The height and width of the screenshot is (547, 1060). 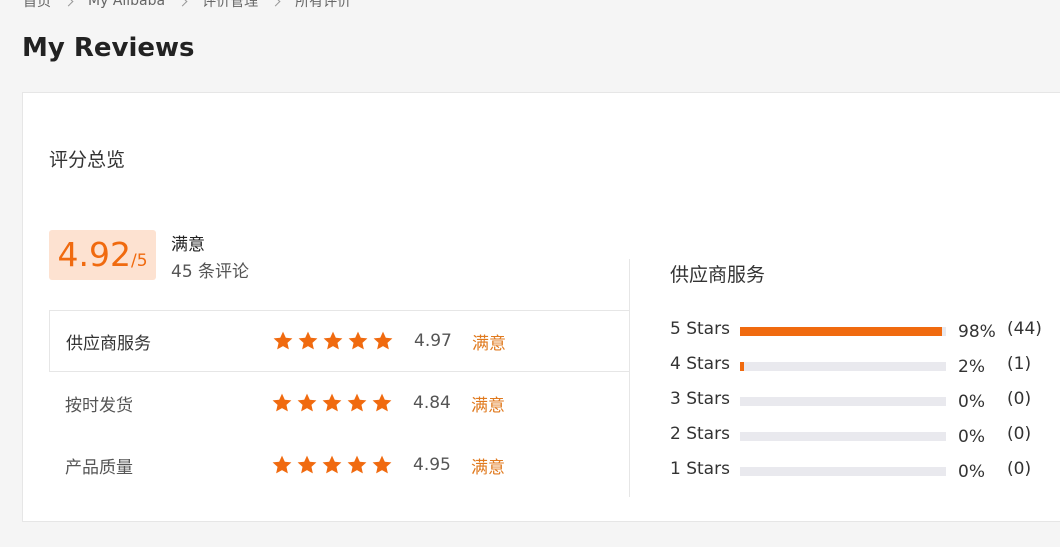 I want to click on distribution-title: 供应商服务, so click(x=718, y=275).